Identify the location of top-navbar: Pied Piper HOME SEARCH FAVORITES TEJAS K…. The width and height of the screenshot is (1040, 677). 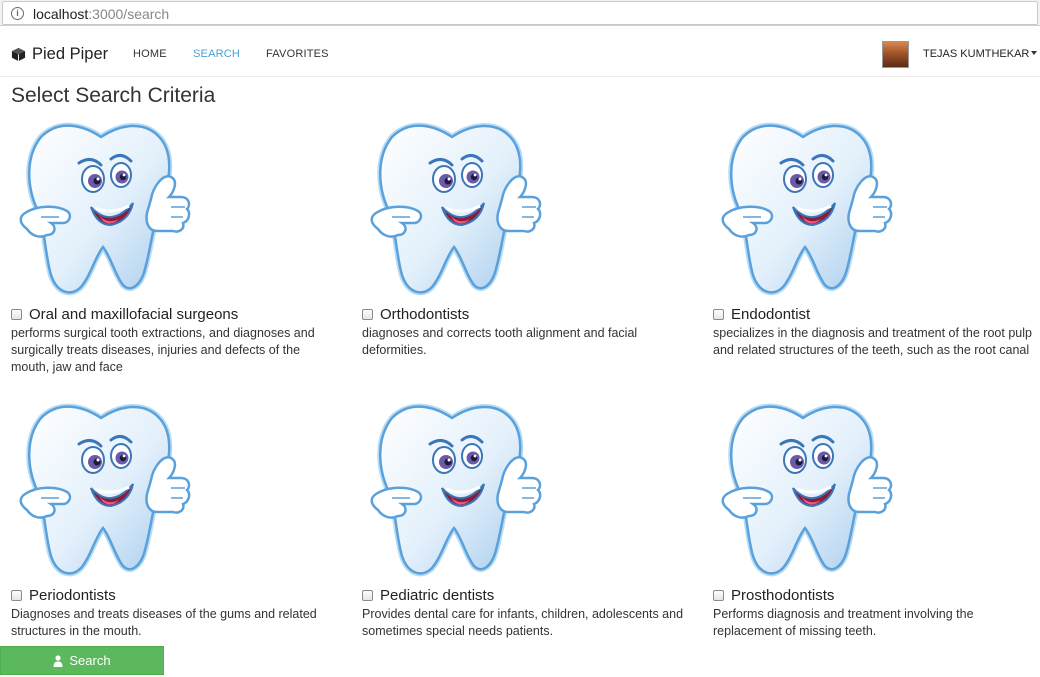
(520, 54).